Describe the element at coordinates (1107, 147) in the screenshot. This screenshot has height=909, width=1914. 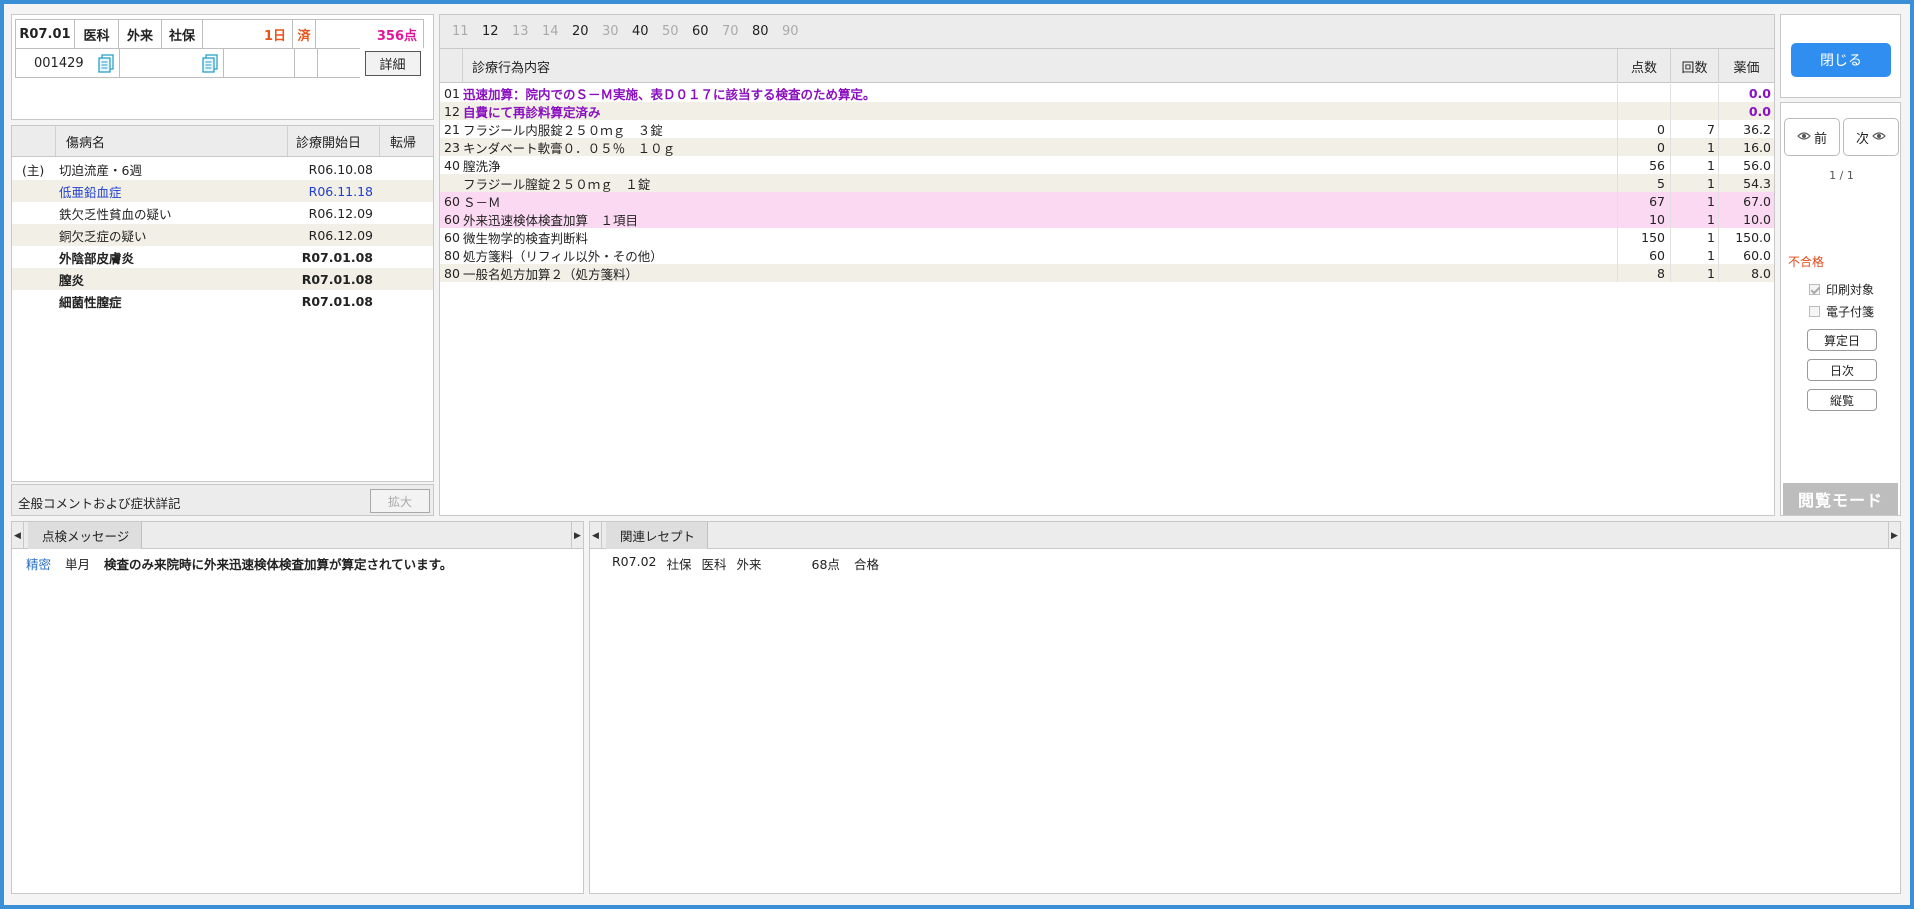
I see `procedure-row: 23 キンダベート軟膏０．０５％ １０ｇ 0 1 16.0` at that location.